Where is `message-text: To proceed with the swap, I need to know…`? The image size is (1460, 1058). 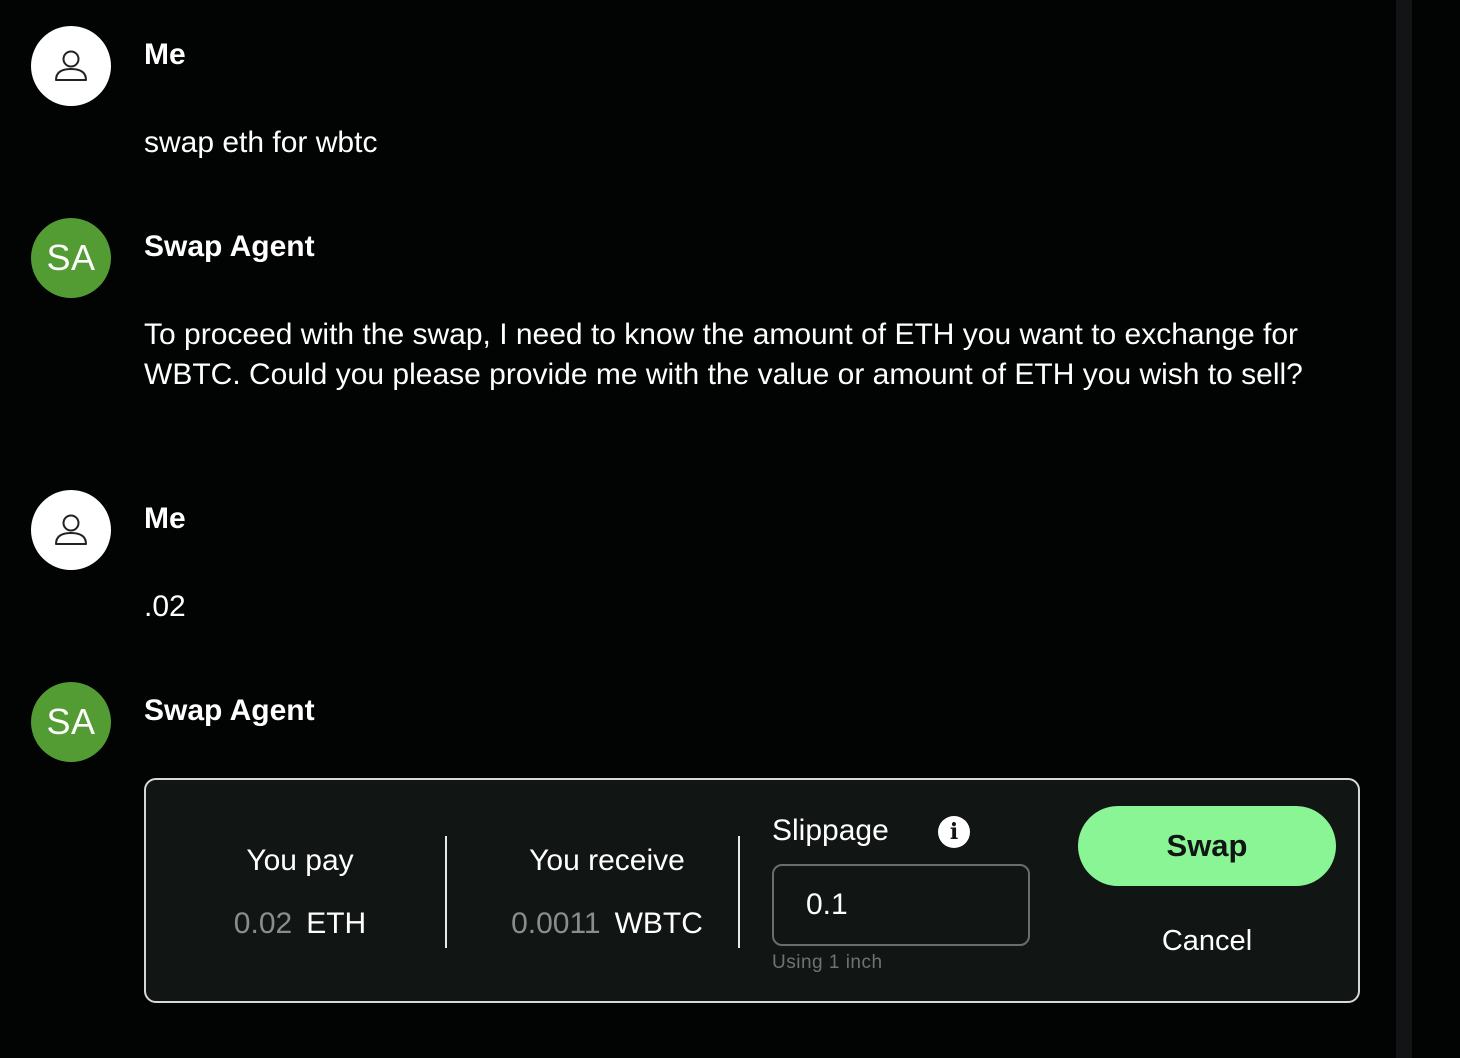 message-text: To proceed with the swap, I need to know… is located at coordinates (723, 354).